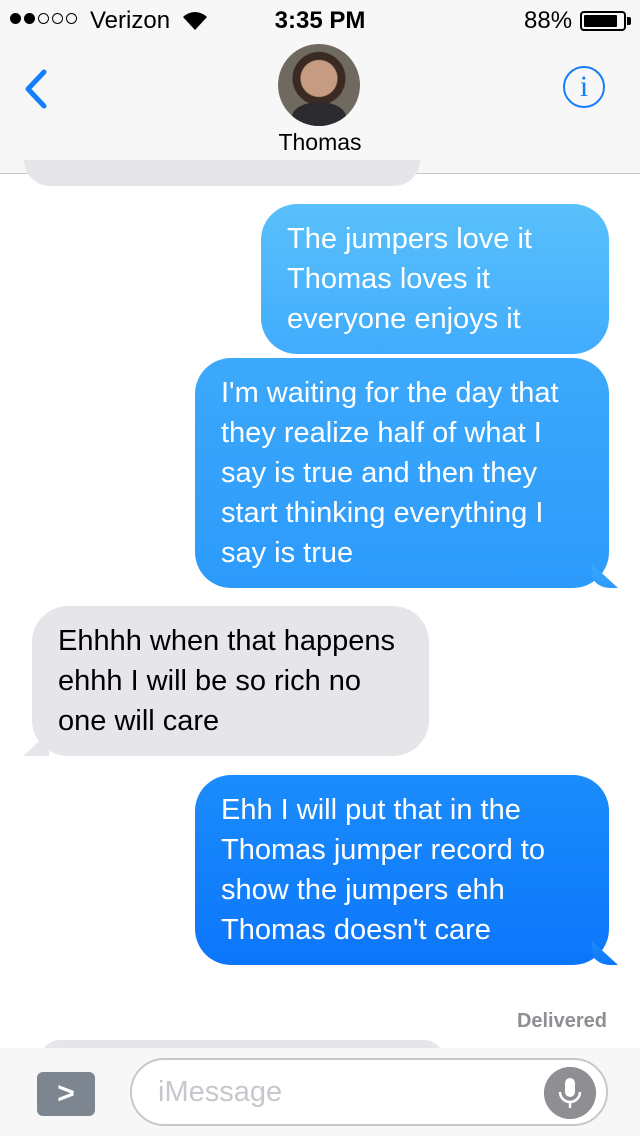 Image resolution: width=640 pixels, height=1136 pixels. I want to click on conversation-header: Thomas i, so click(320, 107).